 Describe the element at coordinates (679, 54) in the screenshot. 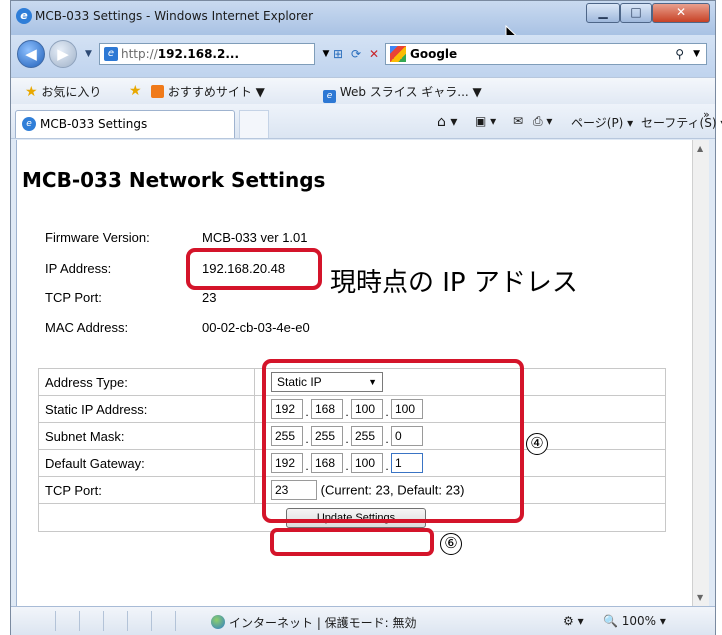

I see `search-icon: ⚲` at that location.